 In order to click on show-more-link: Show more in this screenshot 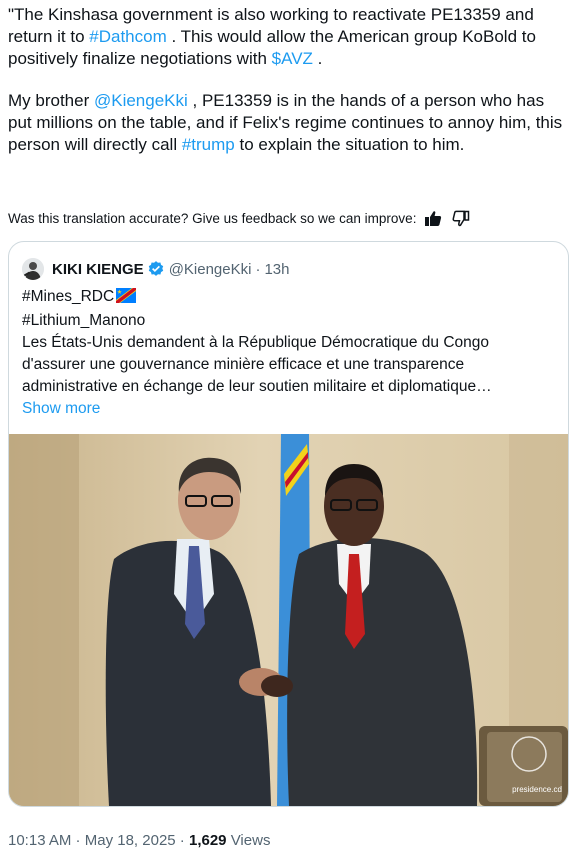, I will do `click(292, 409)`.